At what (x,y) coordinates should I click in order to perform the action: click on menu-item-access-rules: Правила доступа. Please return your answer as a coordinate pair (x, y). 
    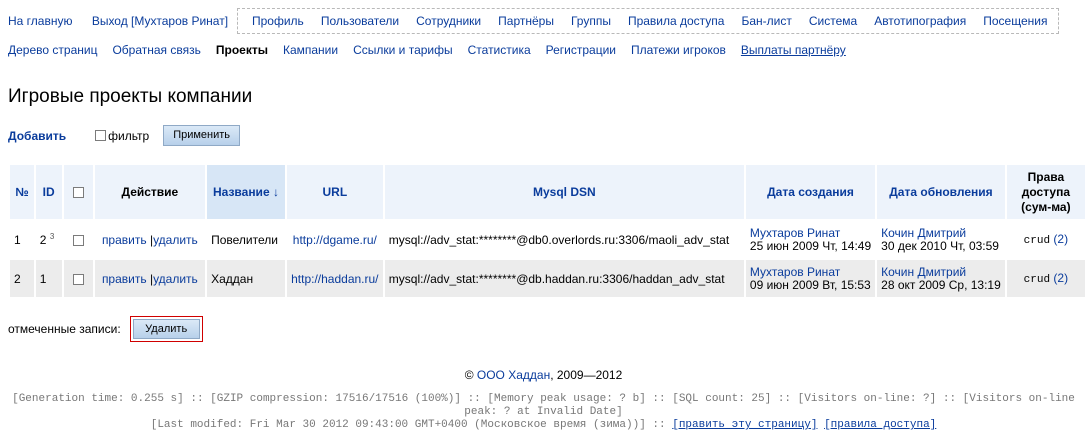
    Looking at the image, I should click on (676, 21).